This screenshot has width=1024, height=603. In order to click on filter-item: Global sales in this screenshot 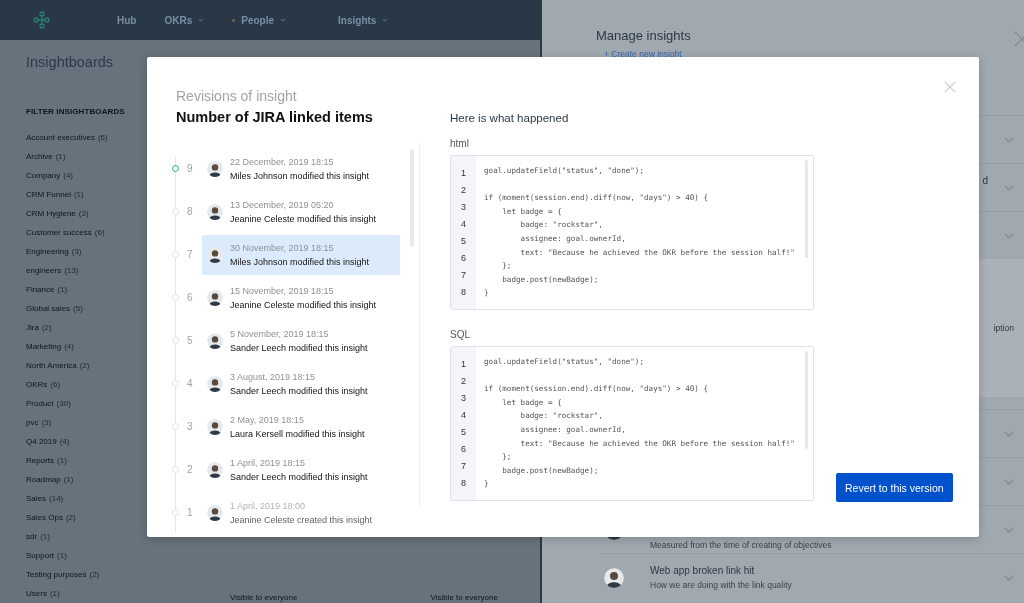, I will do `click(48, 308)`.